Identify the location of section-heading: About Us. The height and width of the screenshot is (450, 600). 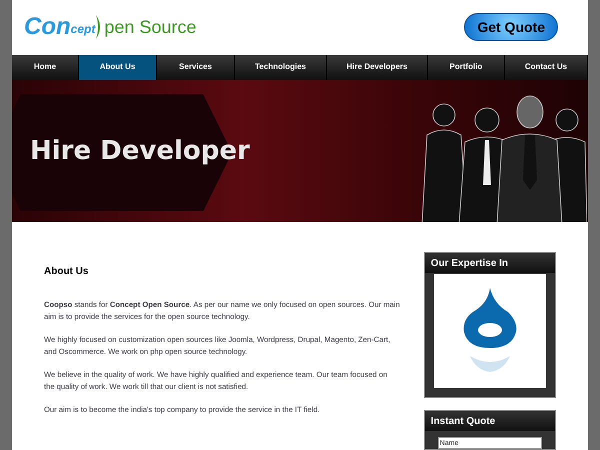
(67, 272).